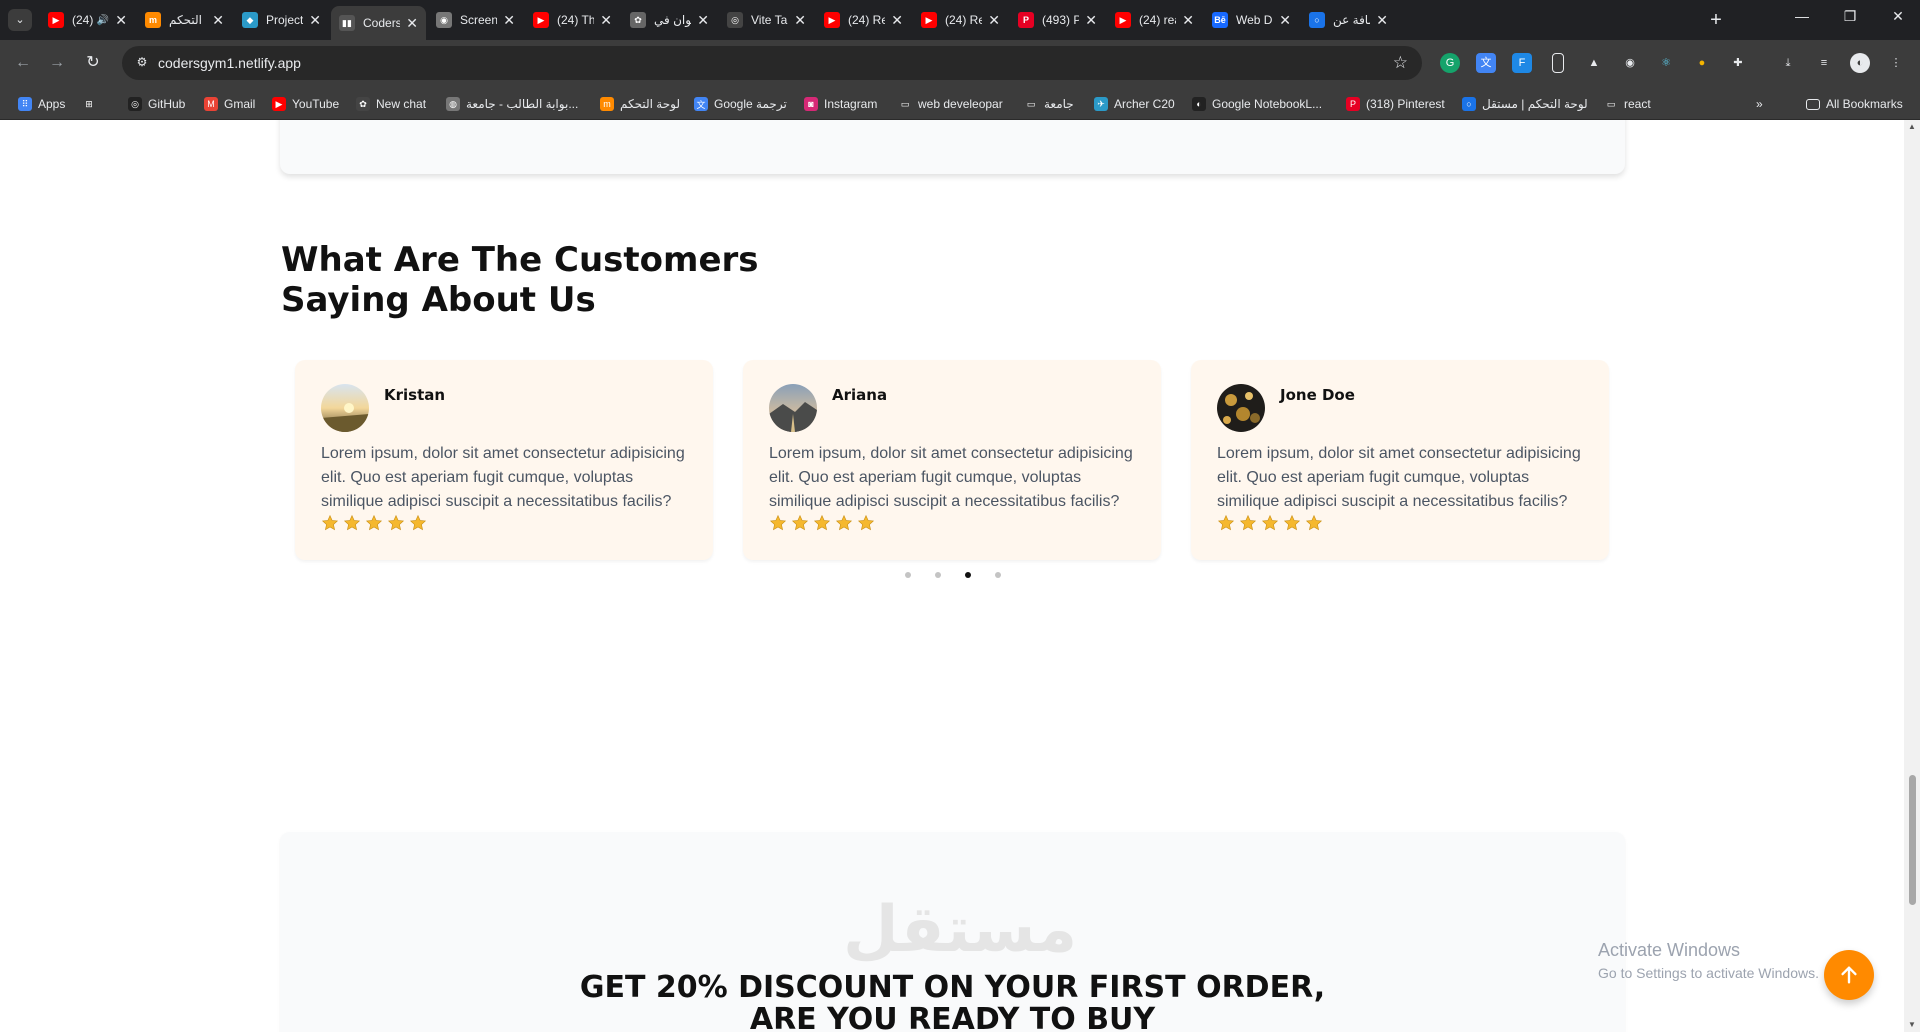 This screenshot has height=1032, width=1920. I want to click on url-text: codersgym1.netlify.app, so click(229, 63).